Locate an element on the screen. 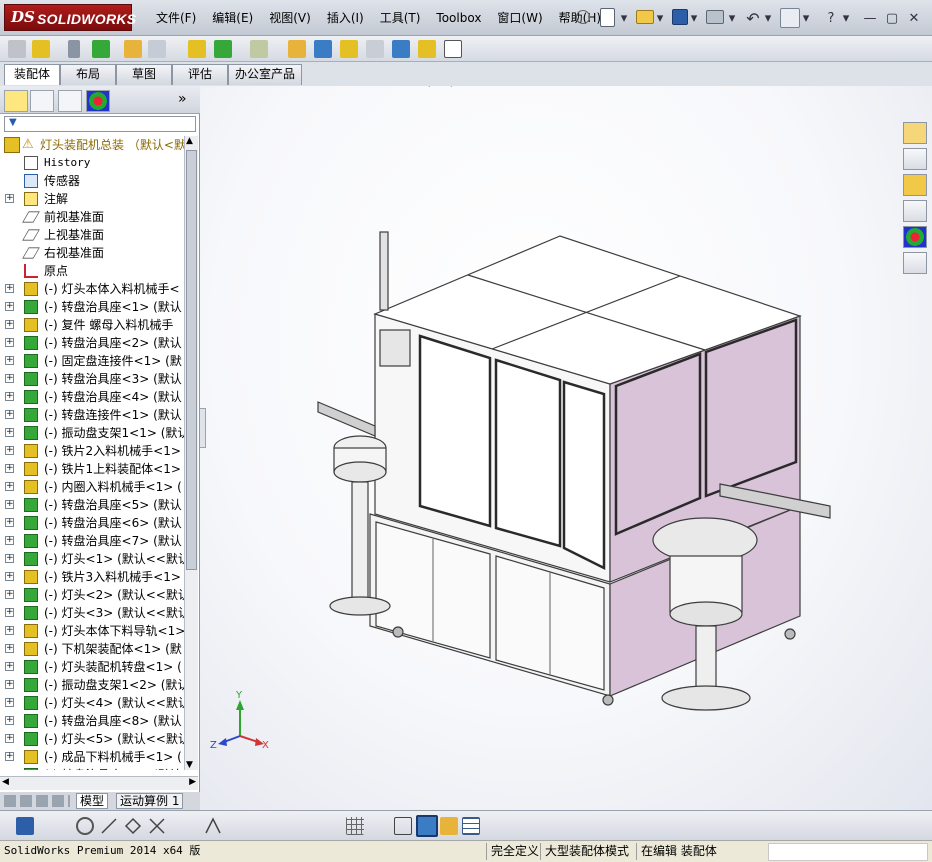  property-manager-tab-icon is located at coordinates (42, 101).